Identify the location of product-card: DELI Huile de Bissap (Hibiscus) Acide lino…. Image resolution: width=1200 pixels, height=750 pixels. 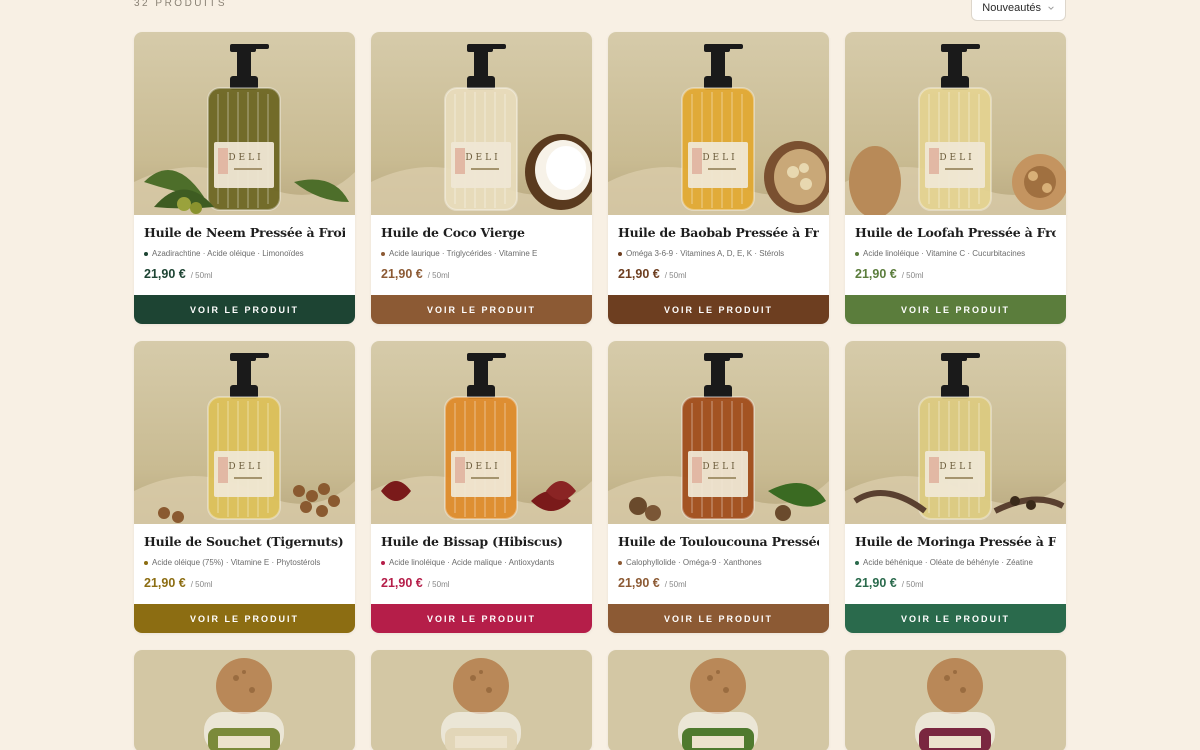
(481, 487).